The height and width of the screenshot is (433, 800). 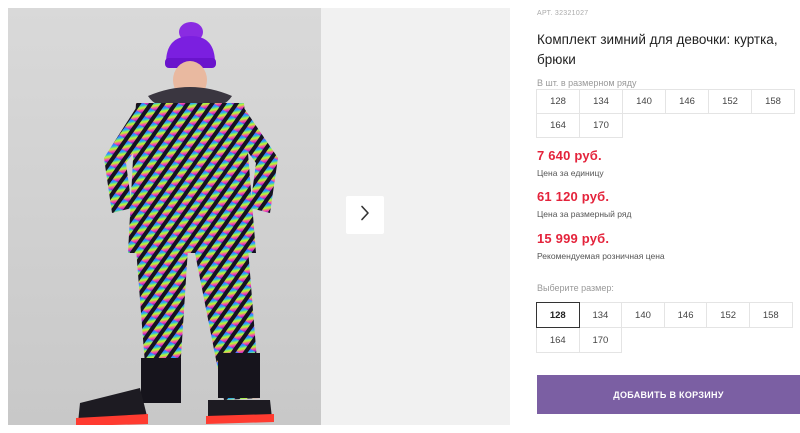 What do you see at coordinates (569, 155) in the screenshot?
I see `unit-price: 7 640 руб.` at bounding box center [569, 155].